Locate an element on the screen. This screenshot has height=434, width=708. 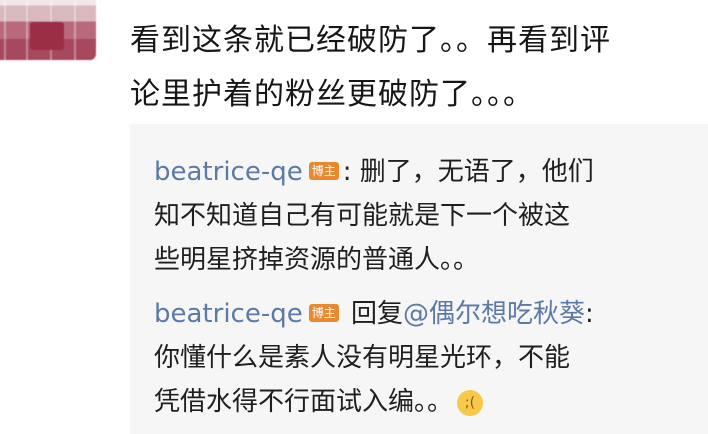
reply-word: 回复 is located at coordinates (372, 314).